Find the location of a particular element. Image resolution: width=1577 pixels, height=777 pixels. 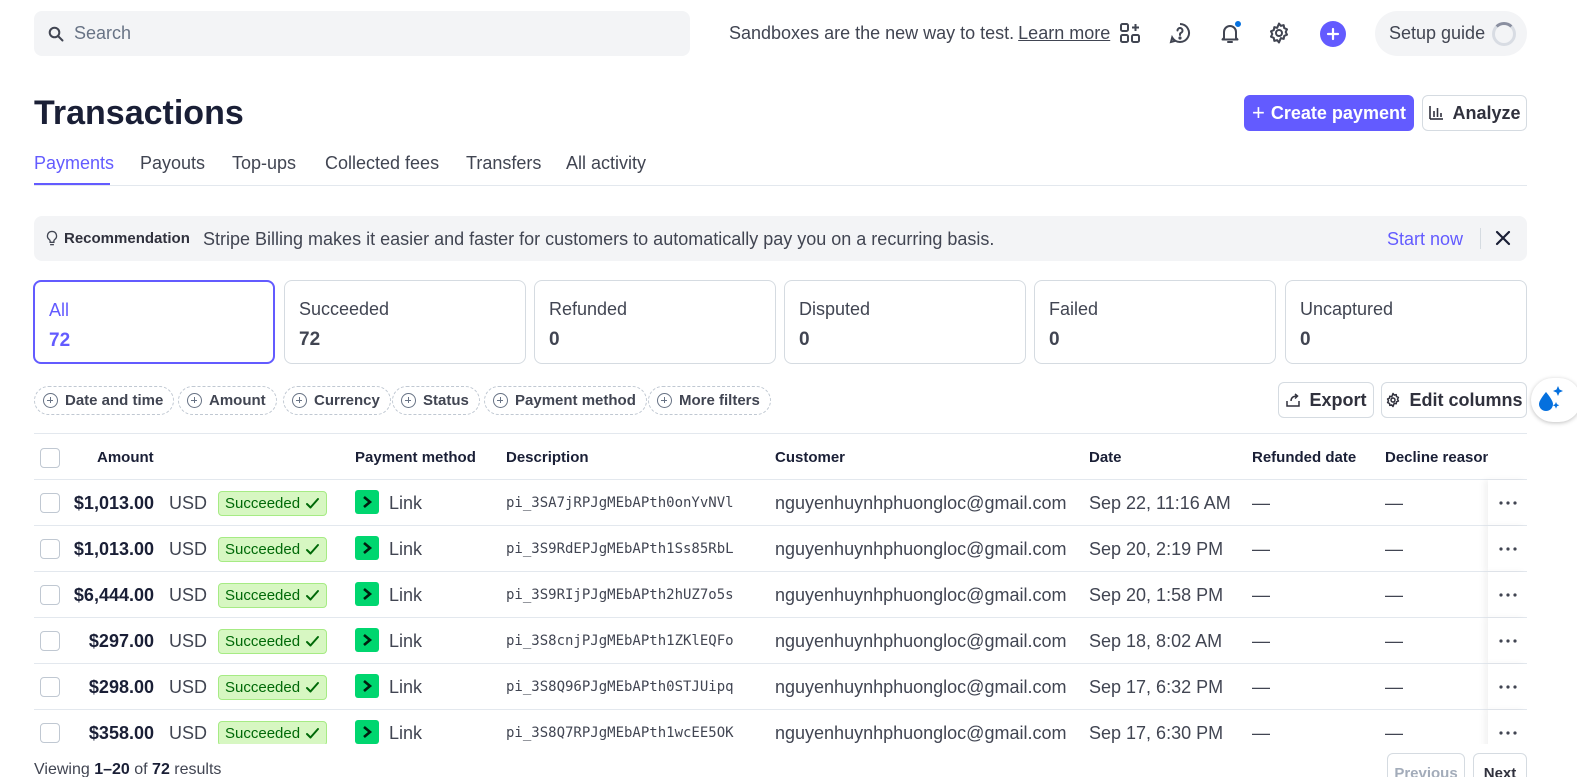

export-icon is located at coordinates (1293, 400).